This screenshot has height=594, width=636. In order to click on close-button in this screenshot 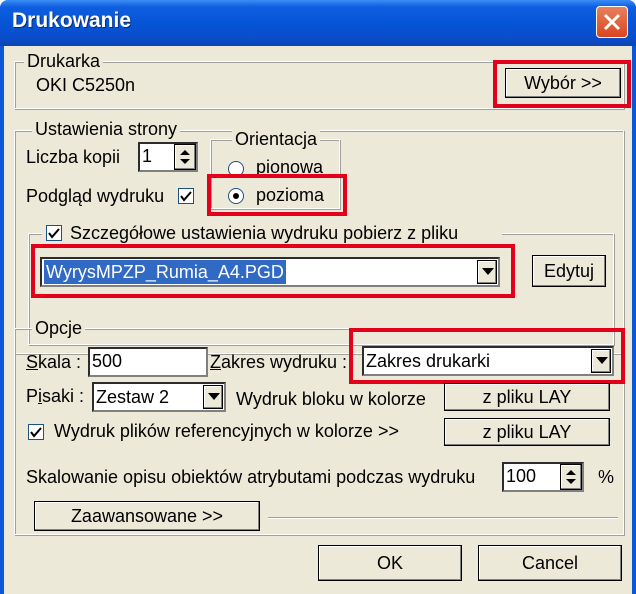, I will do `click(612, 22)`.